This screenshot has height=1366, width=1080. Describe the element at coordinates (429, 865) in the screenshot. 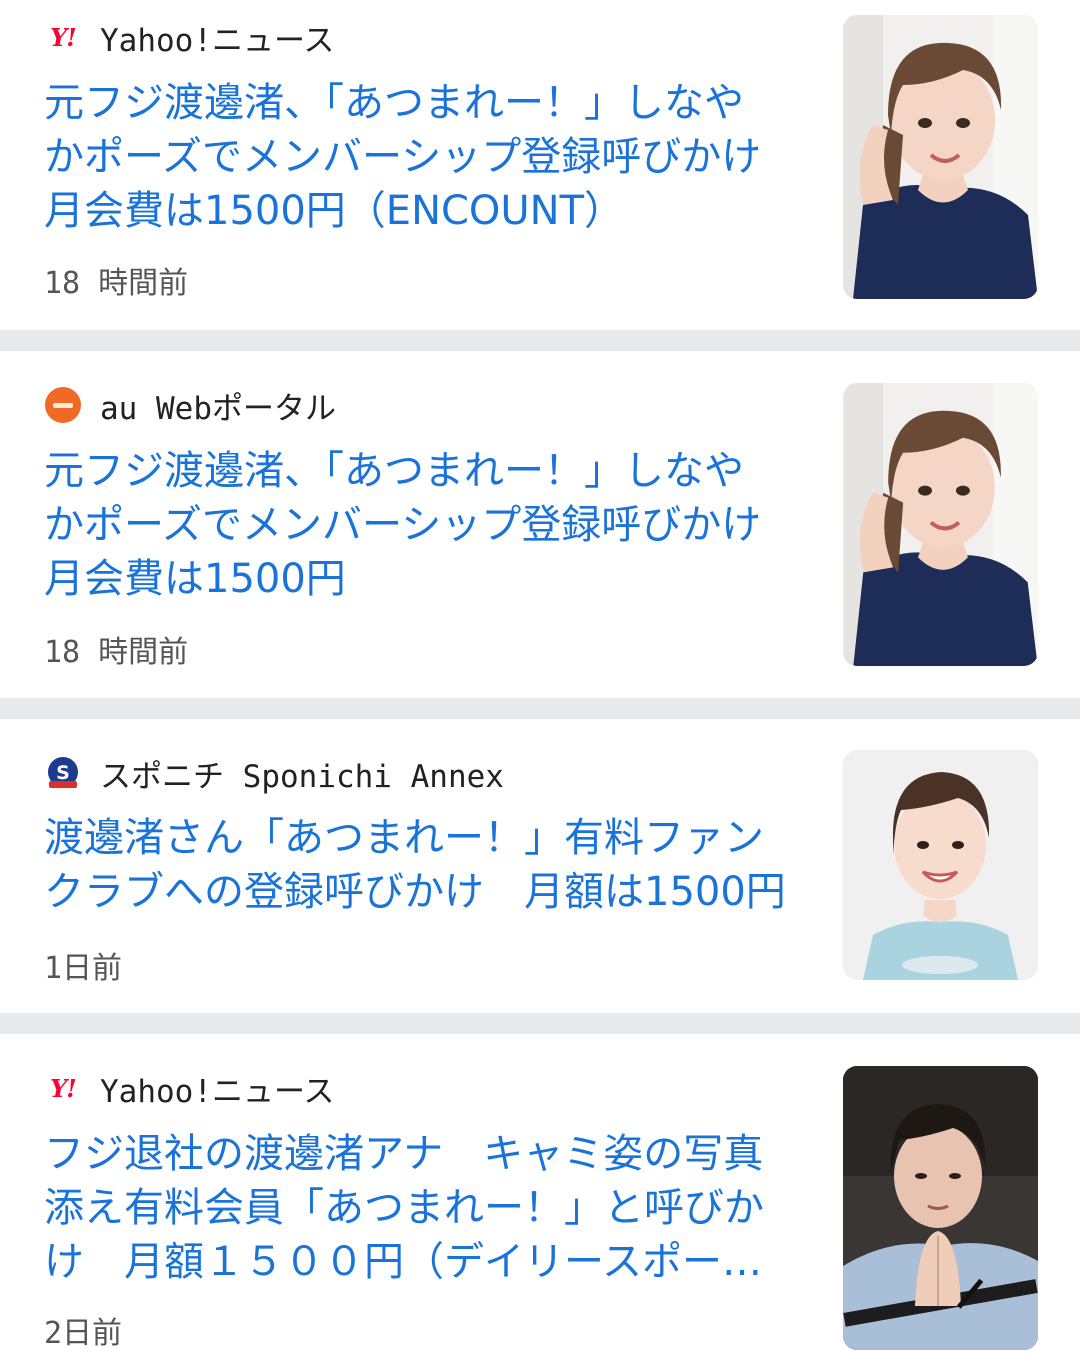

I see `headline-link: 渡邊渚さん「あつまれー！」有料ファン クラブへの登録呼びかけ 月額は1500円` at that location.